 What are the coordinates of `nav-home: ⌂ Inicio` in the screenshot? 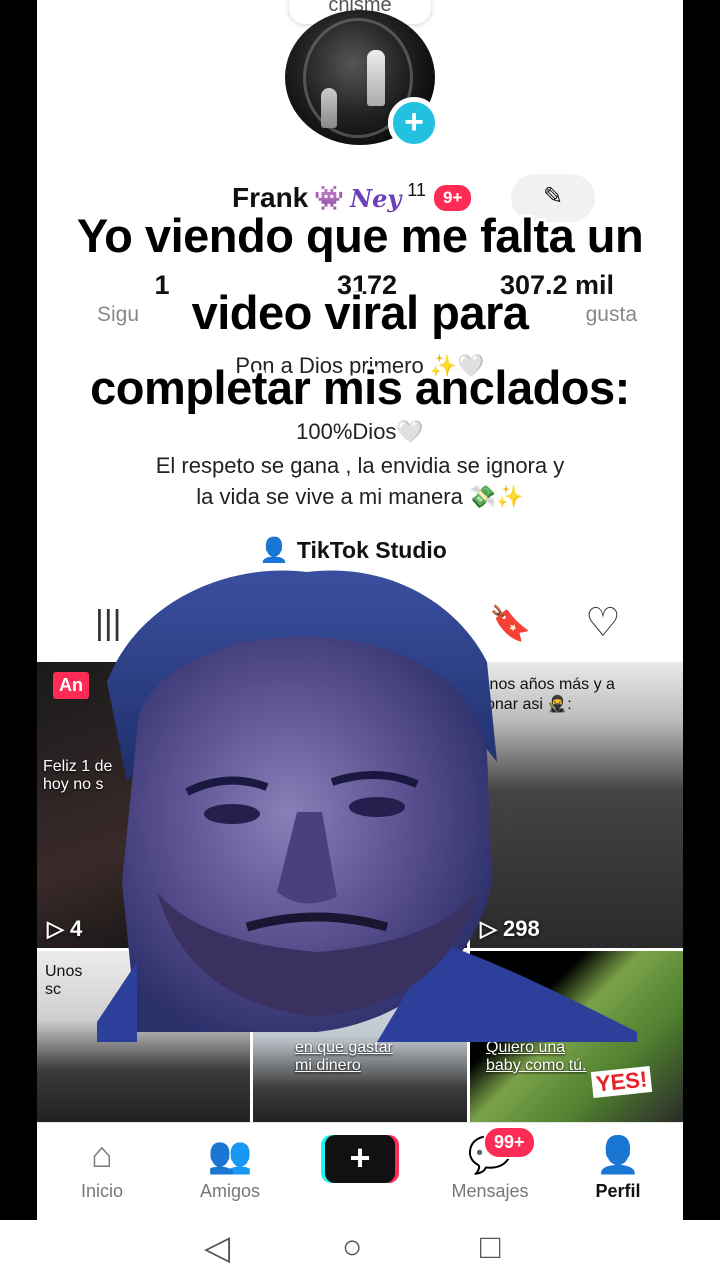 It's located at (102, 1167).